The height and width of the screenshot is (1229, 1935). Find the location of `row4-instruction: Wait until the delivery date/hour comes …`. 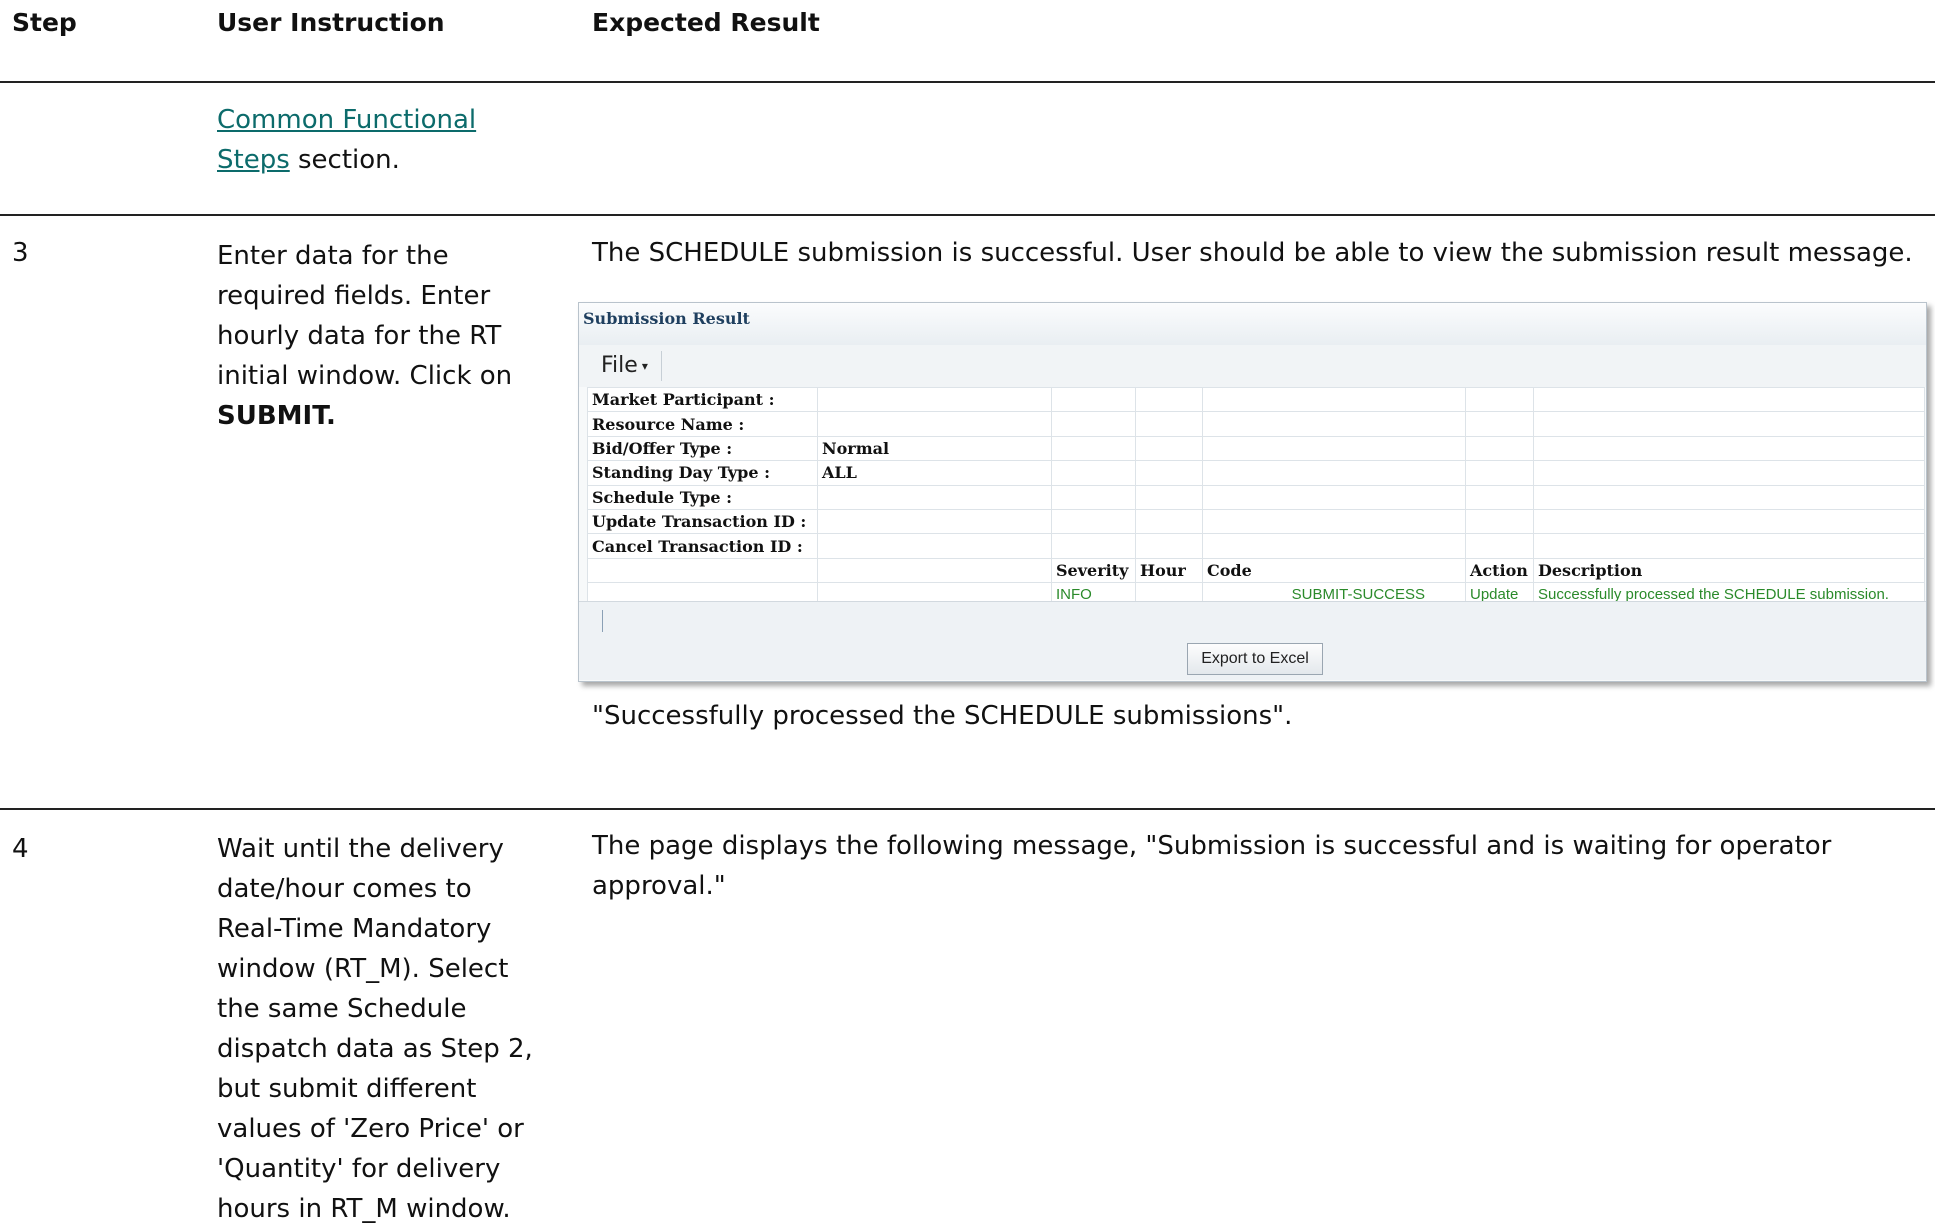

row4-instruction: Wait until the delivery date/hour comes … is located at coordinates (375, 1029).